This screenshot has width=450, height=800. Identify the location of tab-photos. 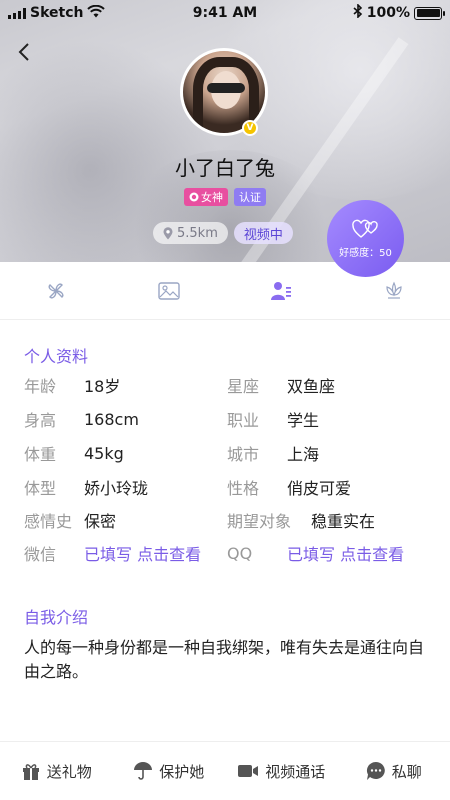
(169, 290).